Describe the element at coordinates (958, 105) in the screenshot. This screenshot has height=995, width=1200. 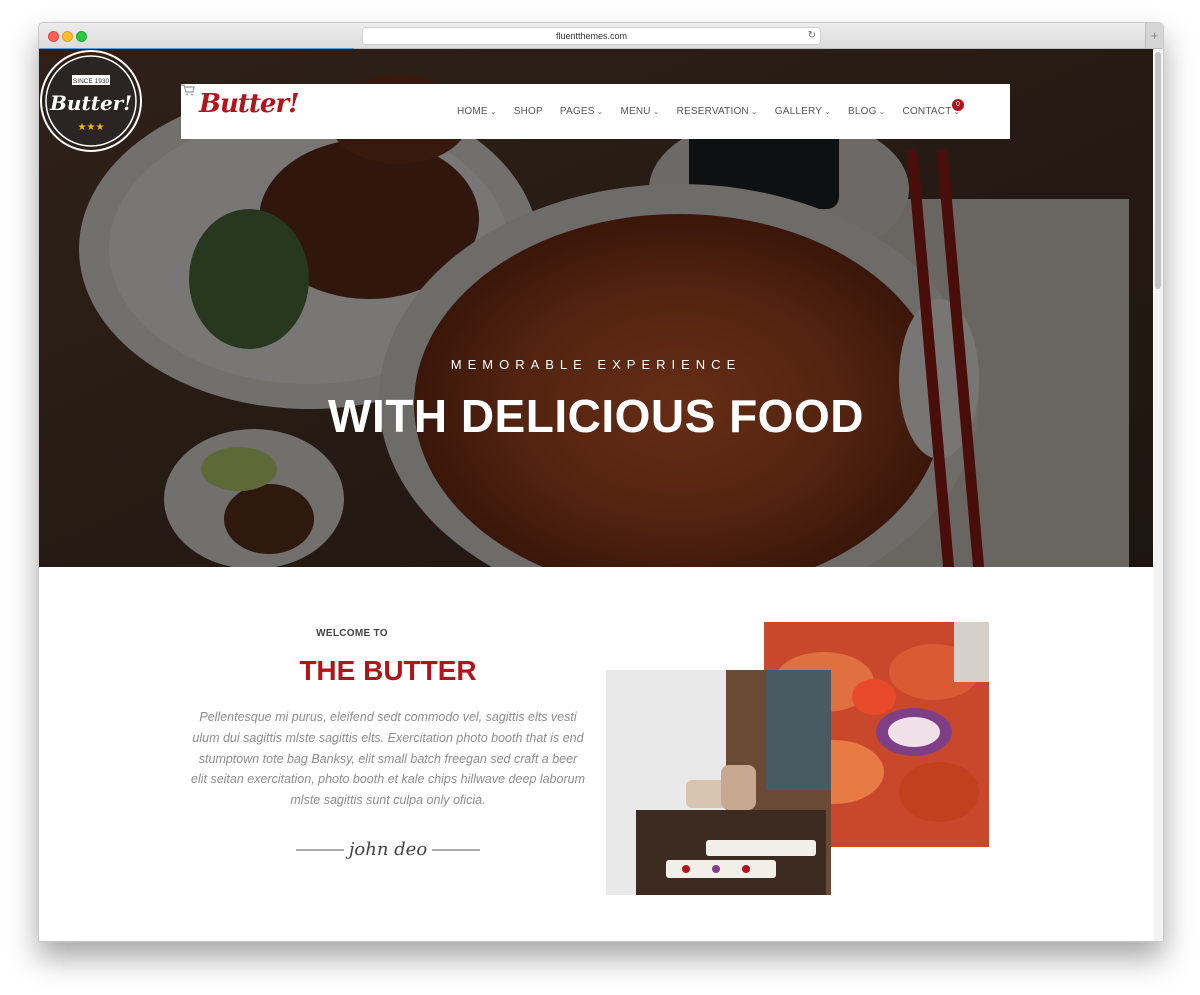
I see `cart-count-badge: 0` at that location.